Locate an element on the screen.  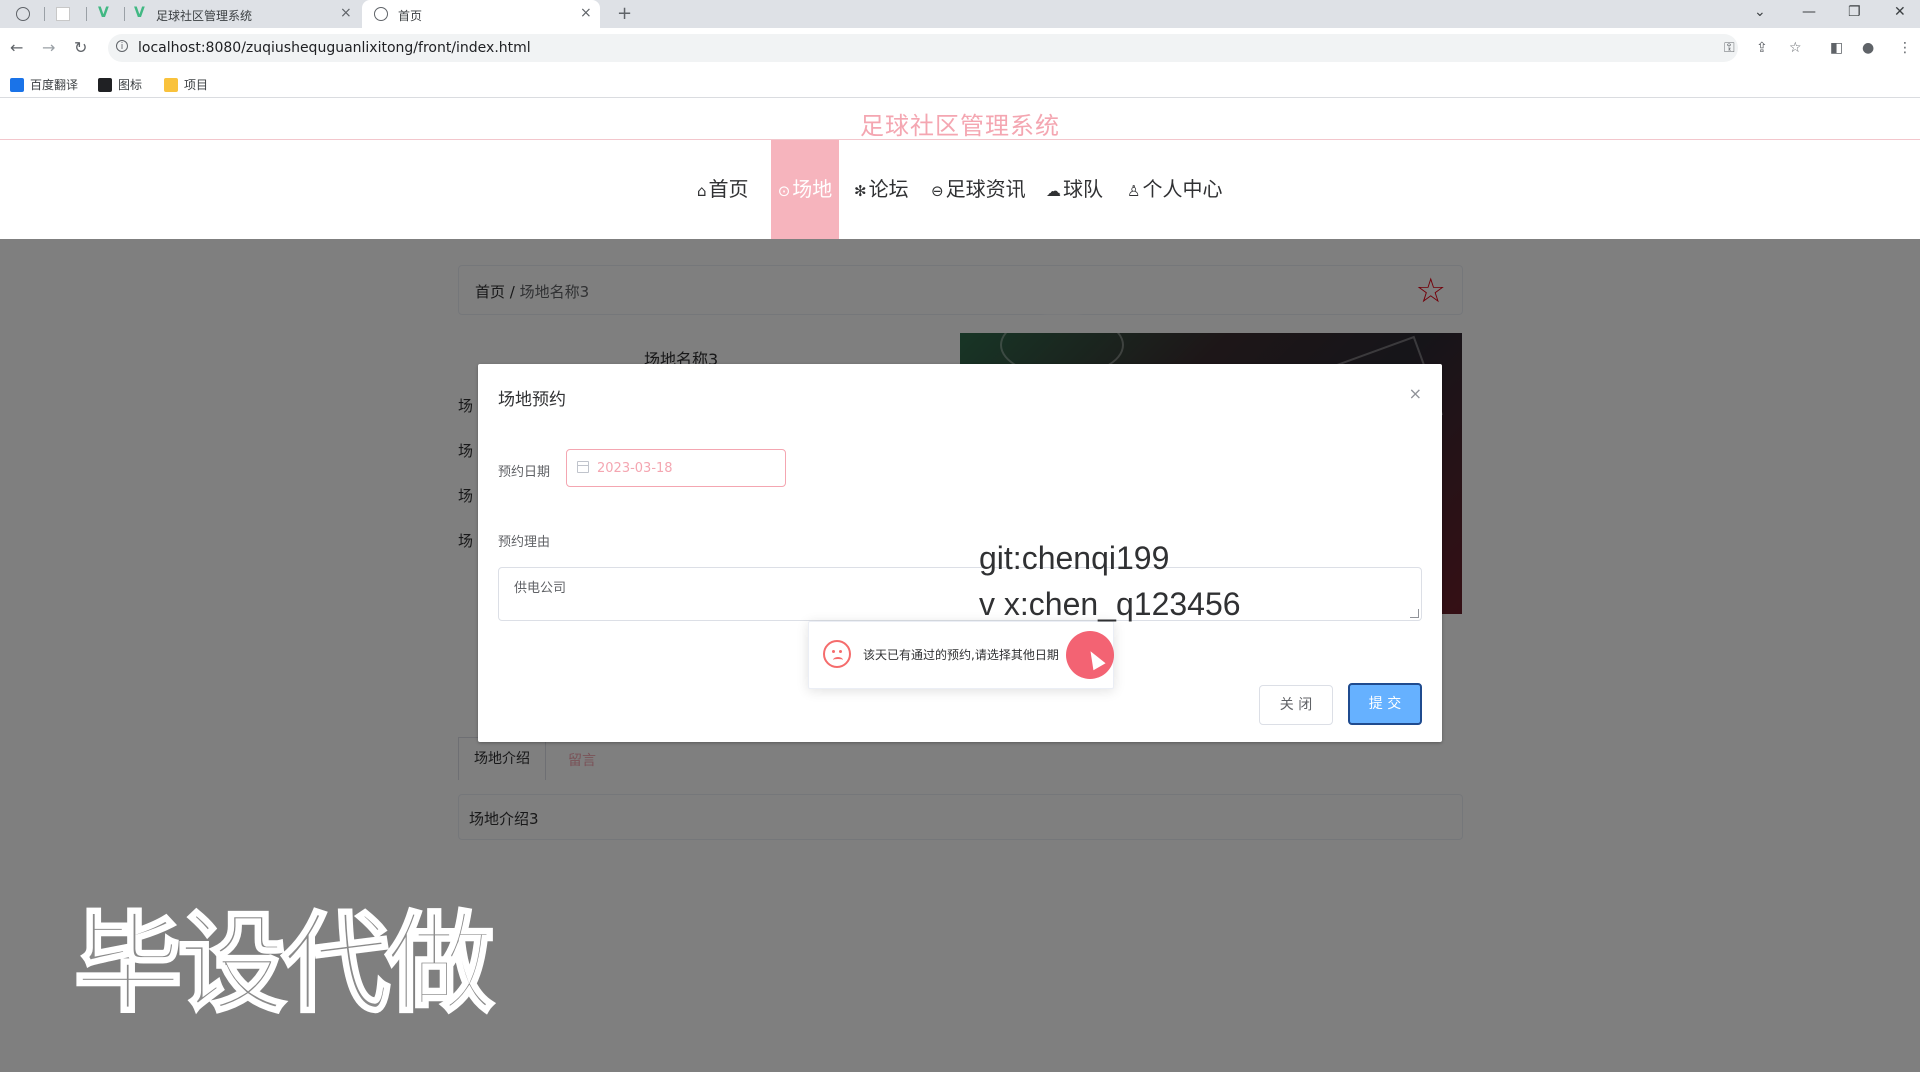
nav-item-venue: ⊙ 场地 is located at coordinates (805, 189).